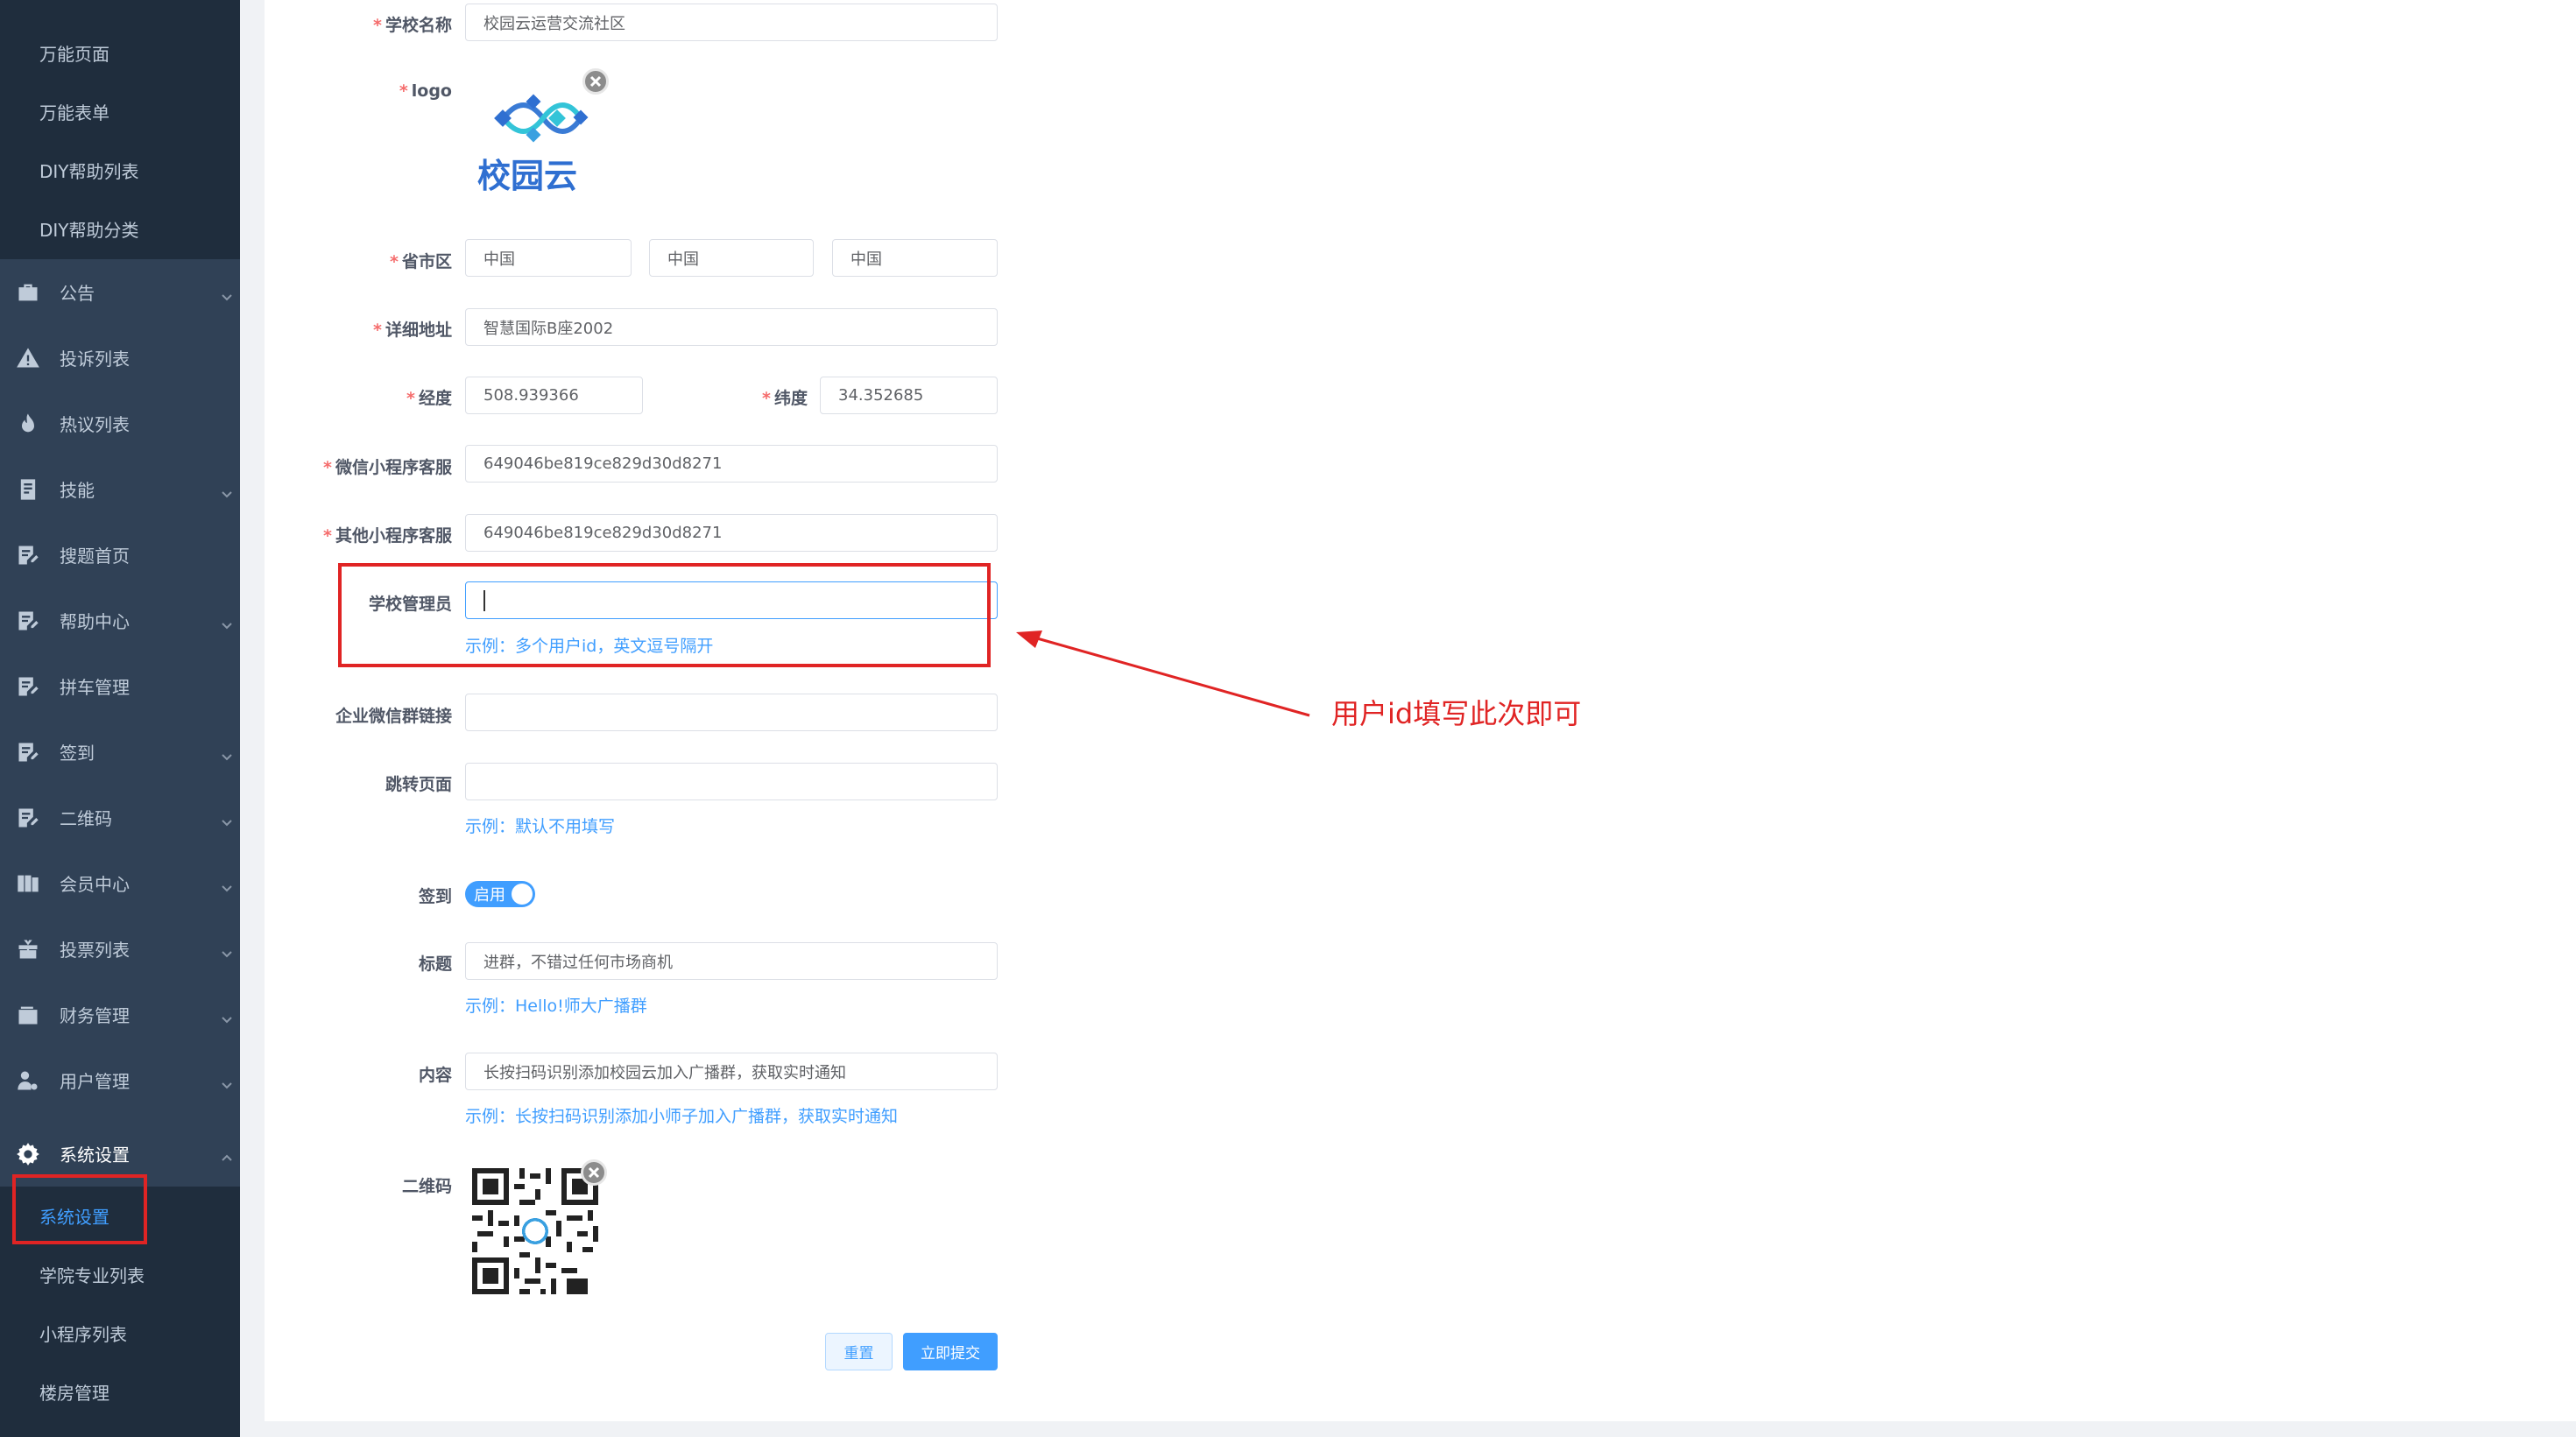  I want to click on qrcode-image, so click(535, 1231).